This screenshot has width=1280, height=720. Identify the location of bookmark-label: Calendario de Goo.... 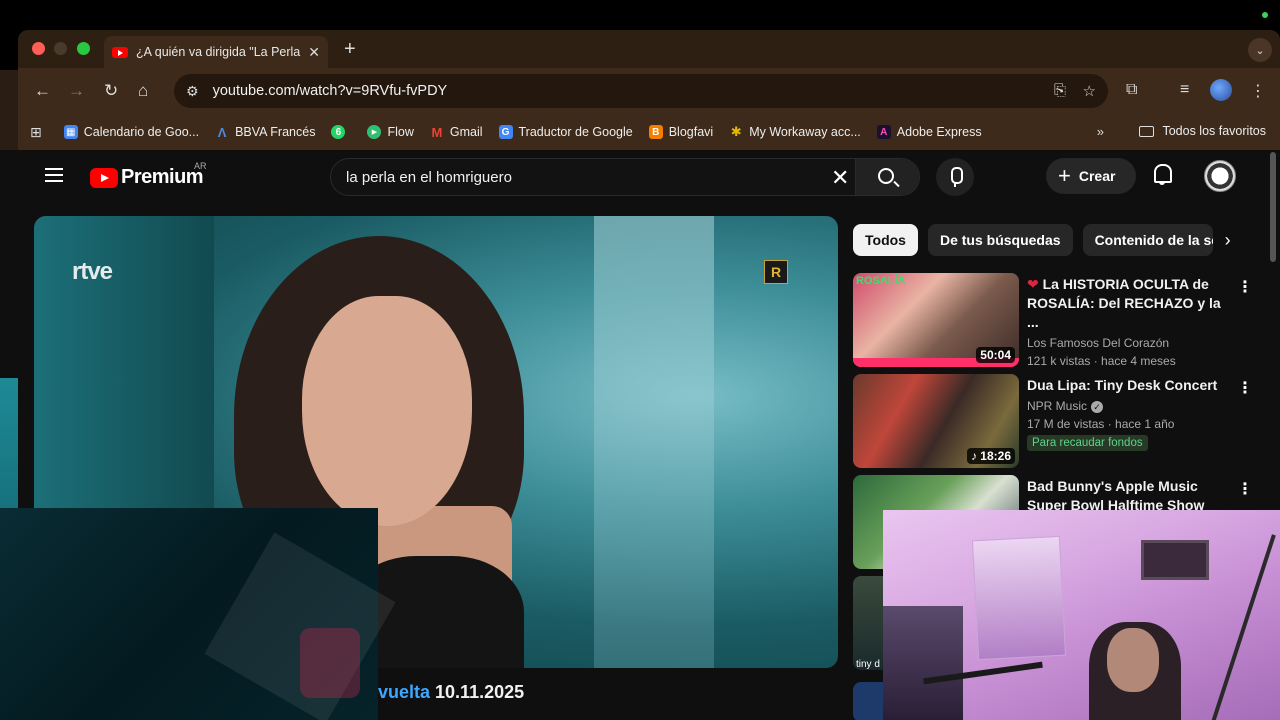
(141, 132).